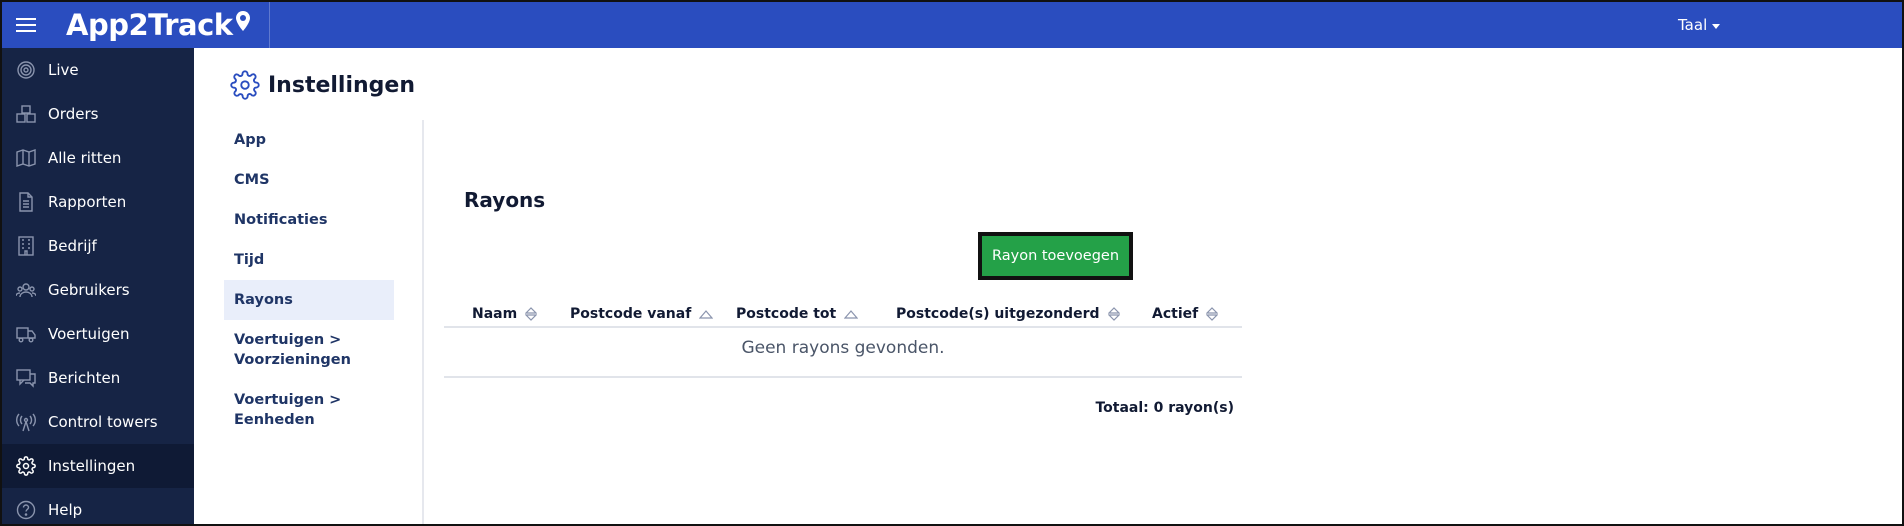 The width and height of the screenshot is (1904, 526). Describe the element at coordinates (26, 114) in the screenshot. I see `boxes-icon` at that location.